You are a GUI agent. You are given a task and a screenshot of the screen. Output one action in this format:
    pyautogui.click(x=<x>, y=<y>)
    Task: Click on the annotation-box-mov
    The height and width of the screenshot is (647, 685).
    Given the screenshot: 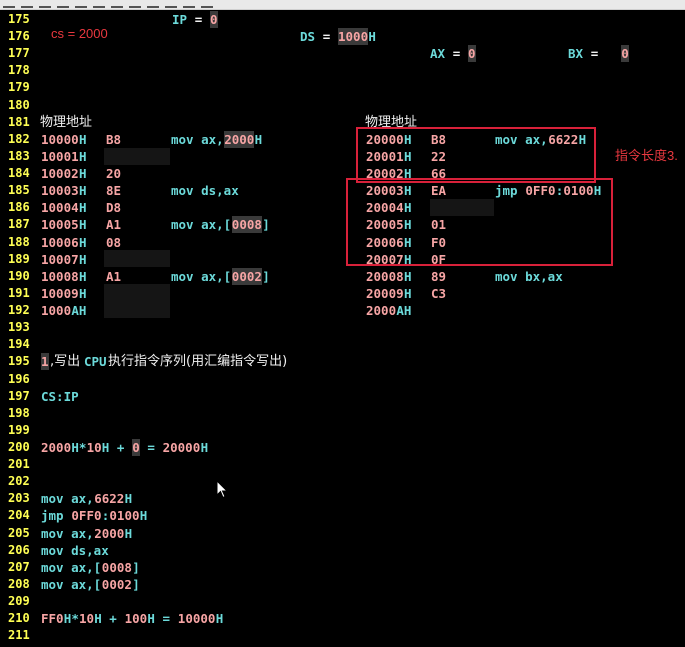 What is the action you would take?
    pyautogui.click(x=476, y=155)
    